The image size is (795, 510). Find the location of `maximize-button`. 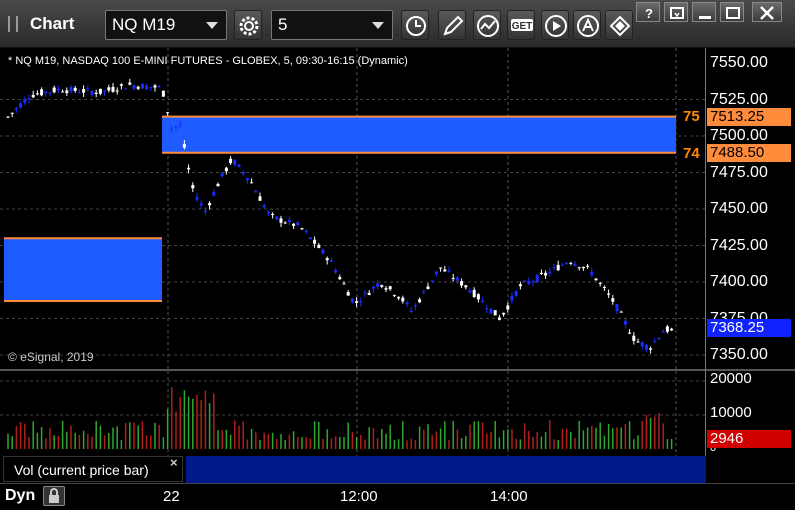

maximize-button is located at coordinates (732, 12).